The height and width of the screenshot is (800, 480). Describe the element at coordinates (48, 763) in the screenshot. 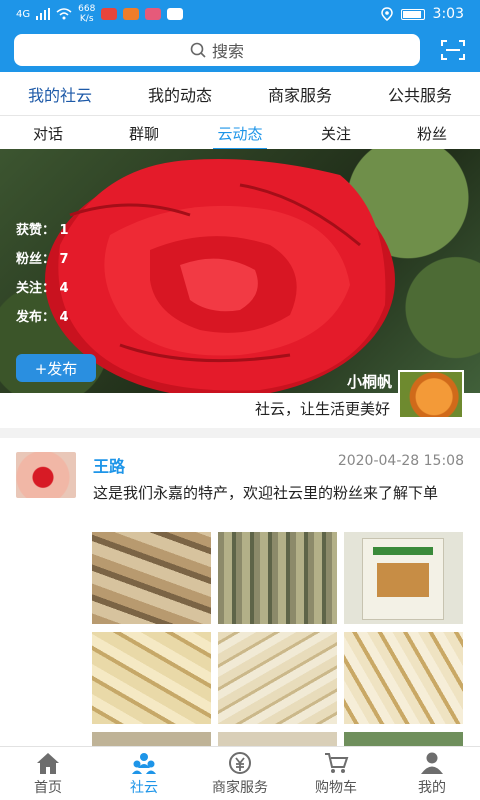

I see `home-icon` at that location.